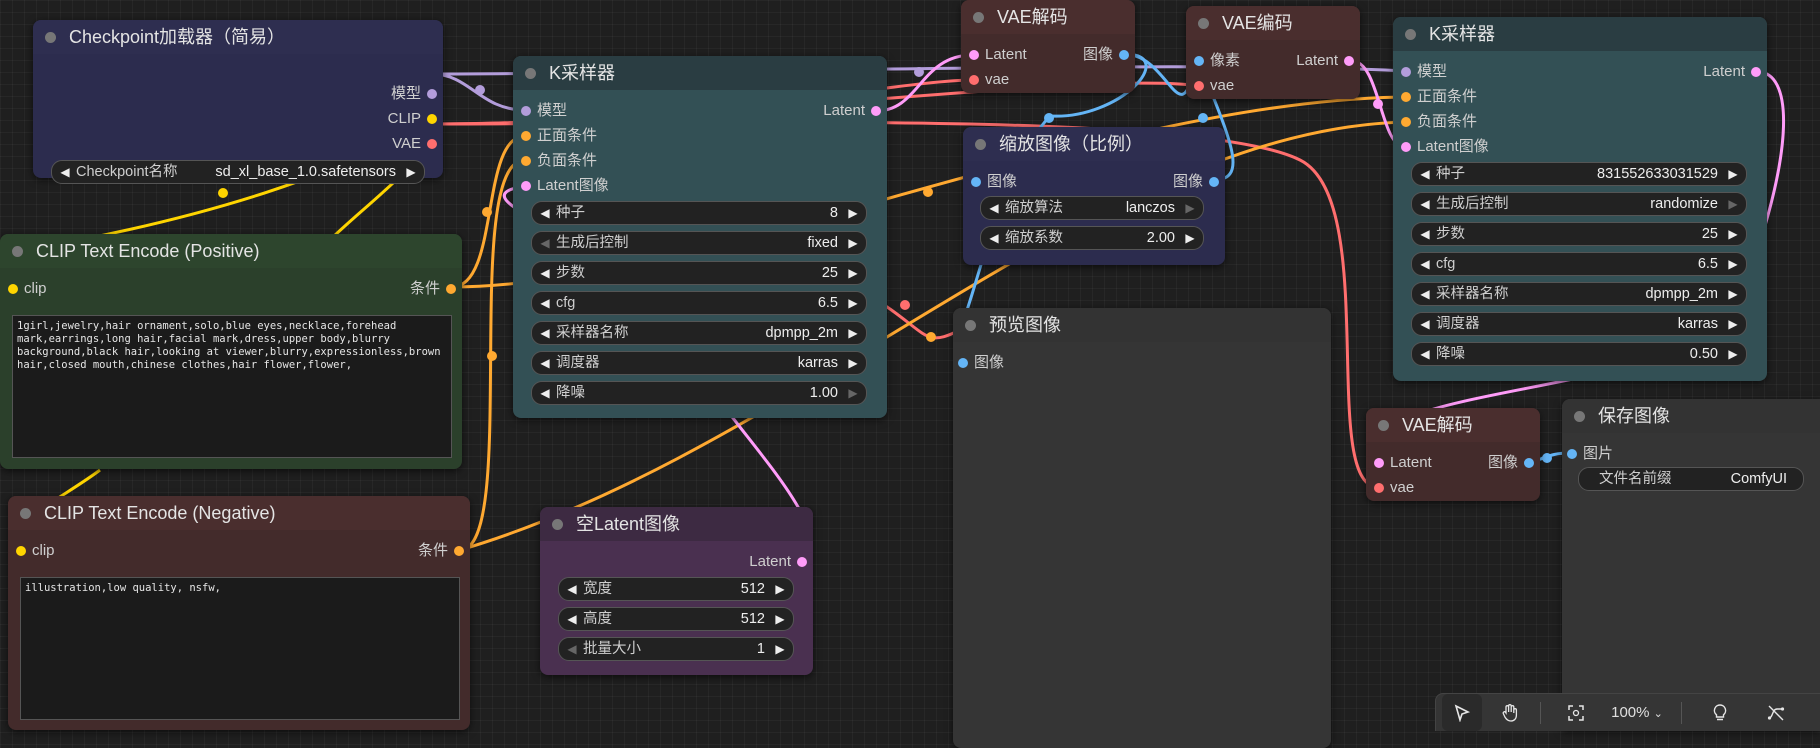 The height and width of the screenshot is (748, 1820). Describe the element at coordinates (1637, 712) in the screenshot. I see `zoom-dropdown: 100% ⌄` at that location.